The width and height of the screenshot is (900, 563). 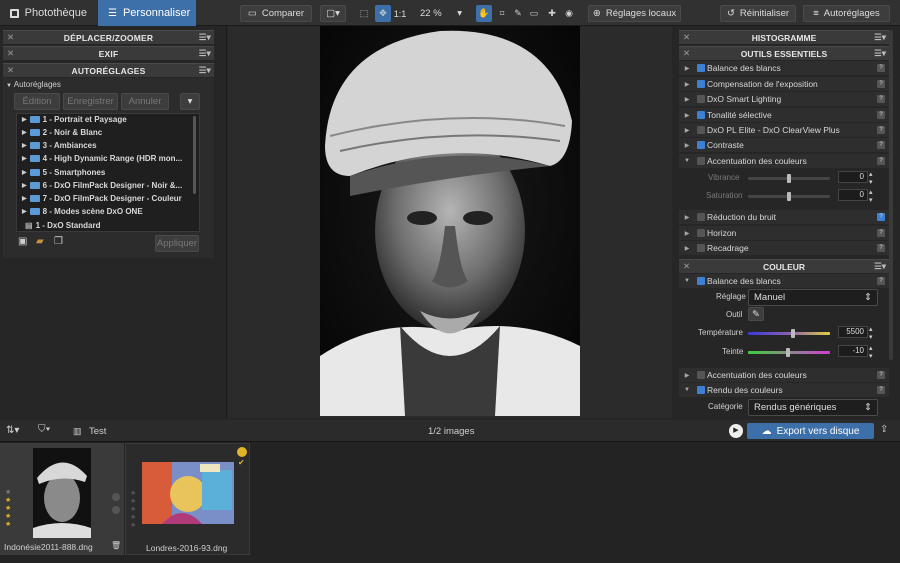 I want to click on import-icon: ▰, so click(x=40, y=241).